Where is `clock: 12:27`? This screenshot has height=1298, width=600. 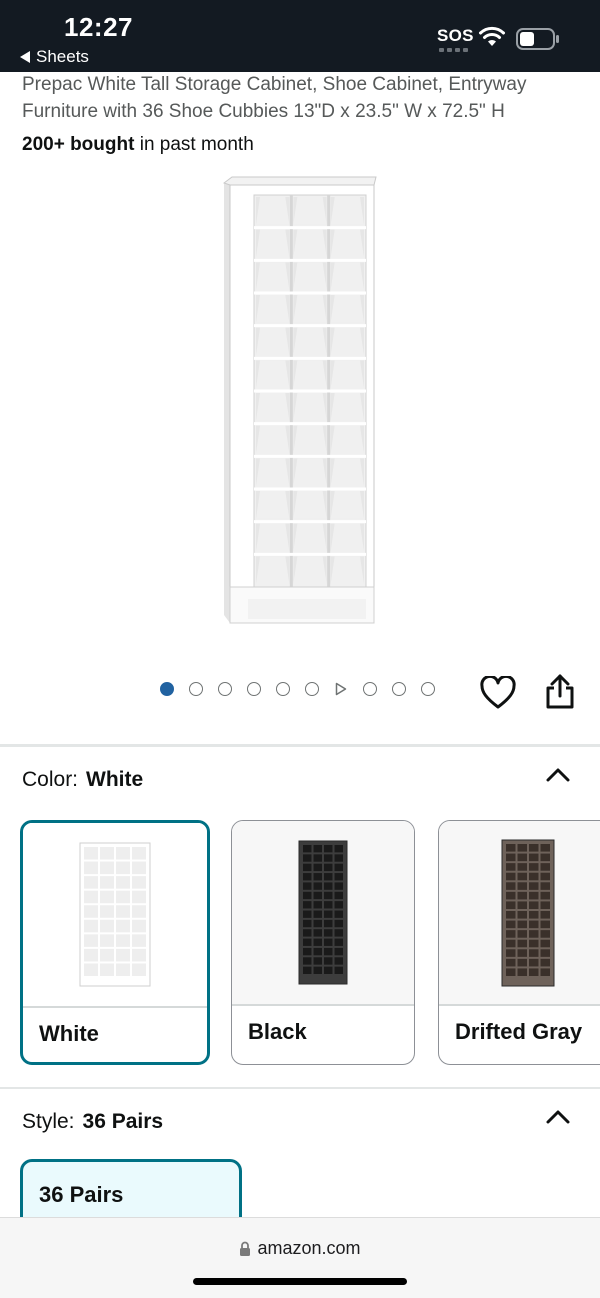 clock: 12:27 is located at coordinates (98, 27).